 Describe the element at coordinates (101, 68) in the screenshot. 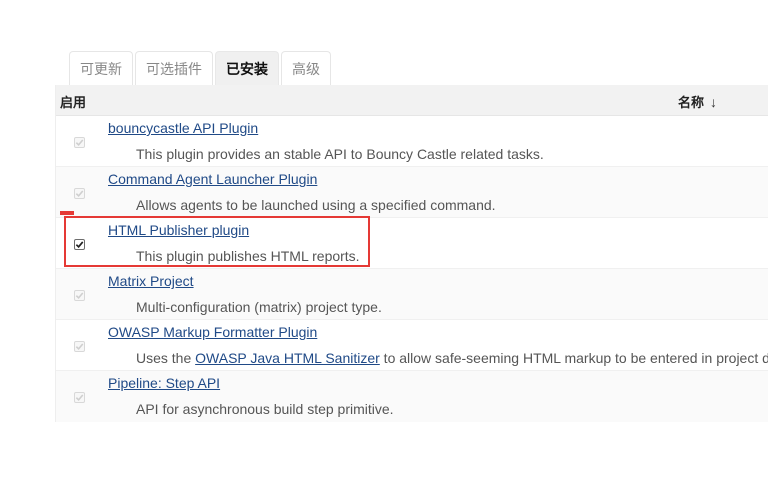

I see `tab-updates: 可更新` at that location.